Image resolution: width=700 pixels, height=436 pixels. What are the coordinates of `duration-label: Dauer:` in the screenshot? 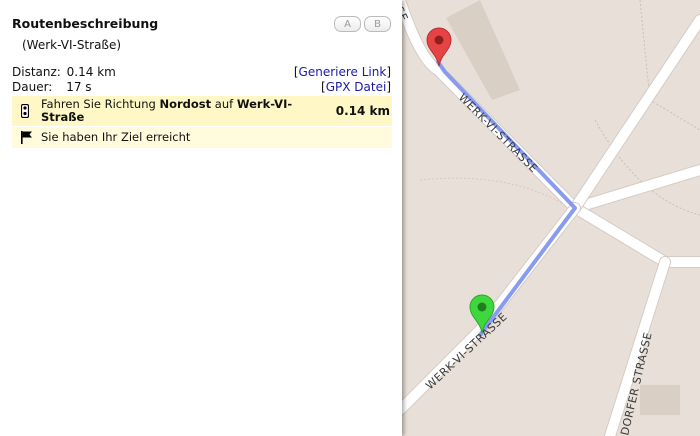 It's located at (32, 87).